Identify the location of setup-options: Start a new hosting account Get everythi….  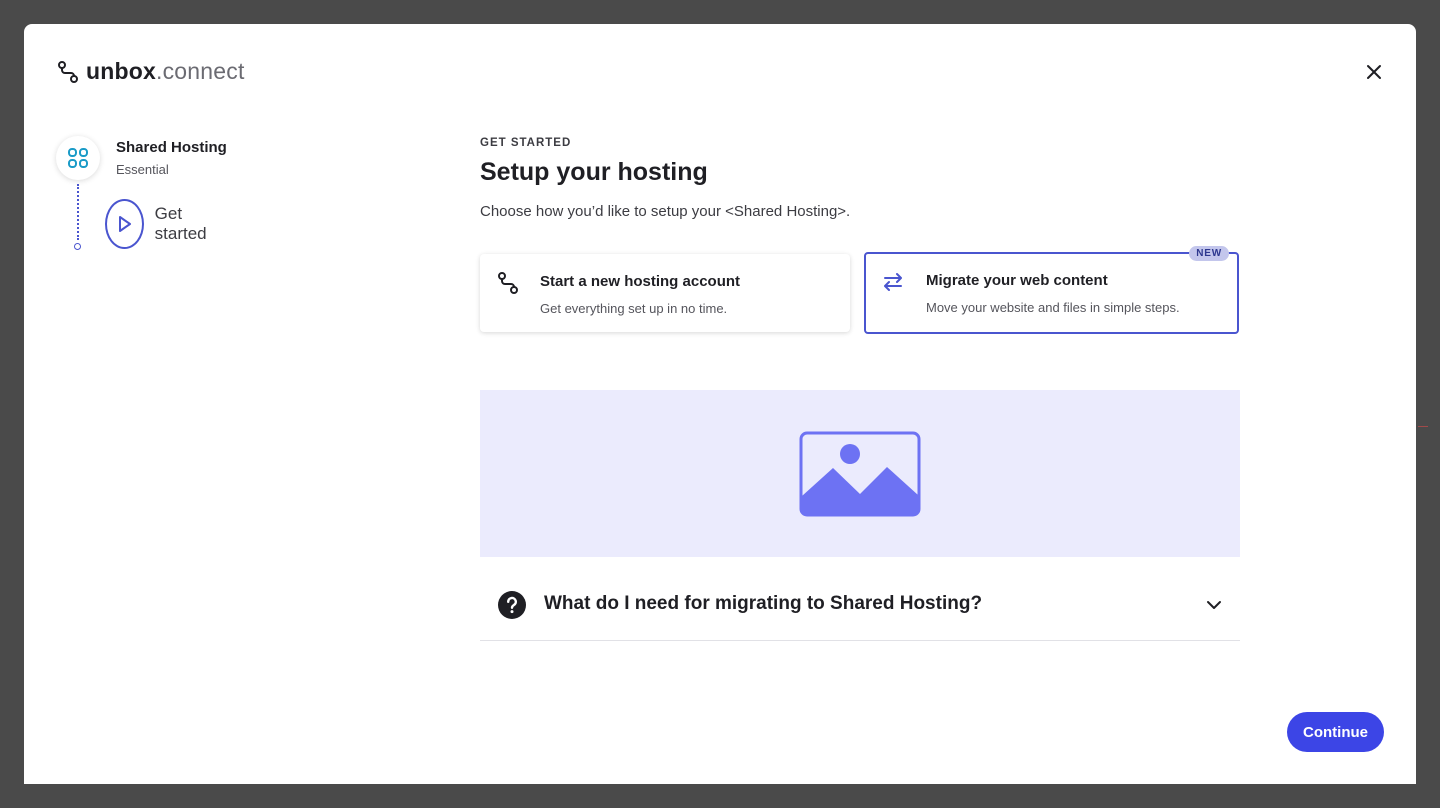
(860, 291).